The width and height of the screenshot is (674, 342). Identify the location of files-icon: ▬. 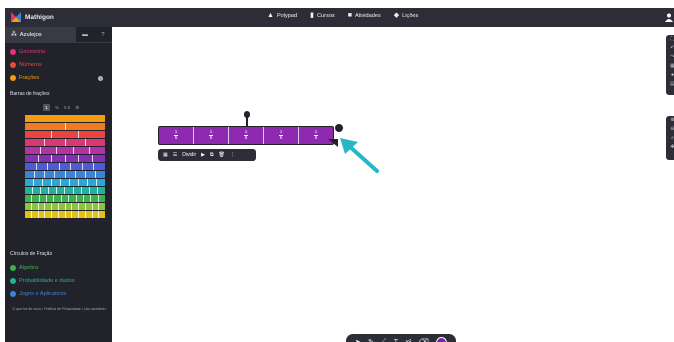
(85, 35).